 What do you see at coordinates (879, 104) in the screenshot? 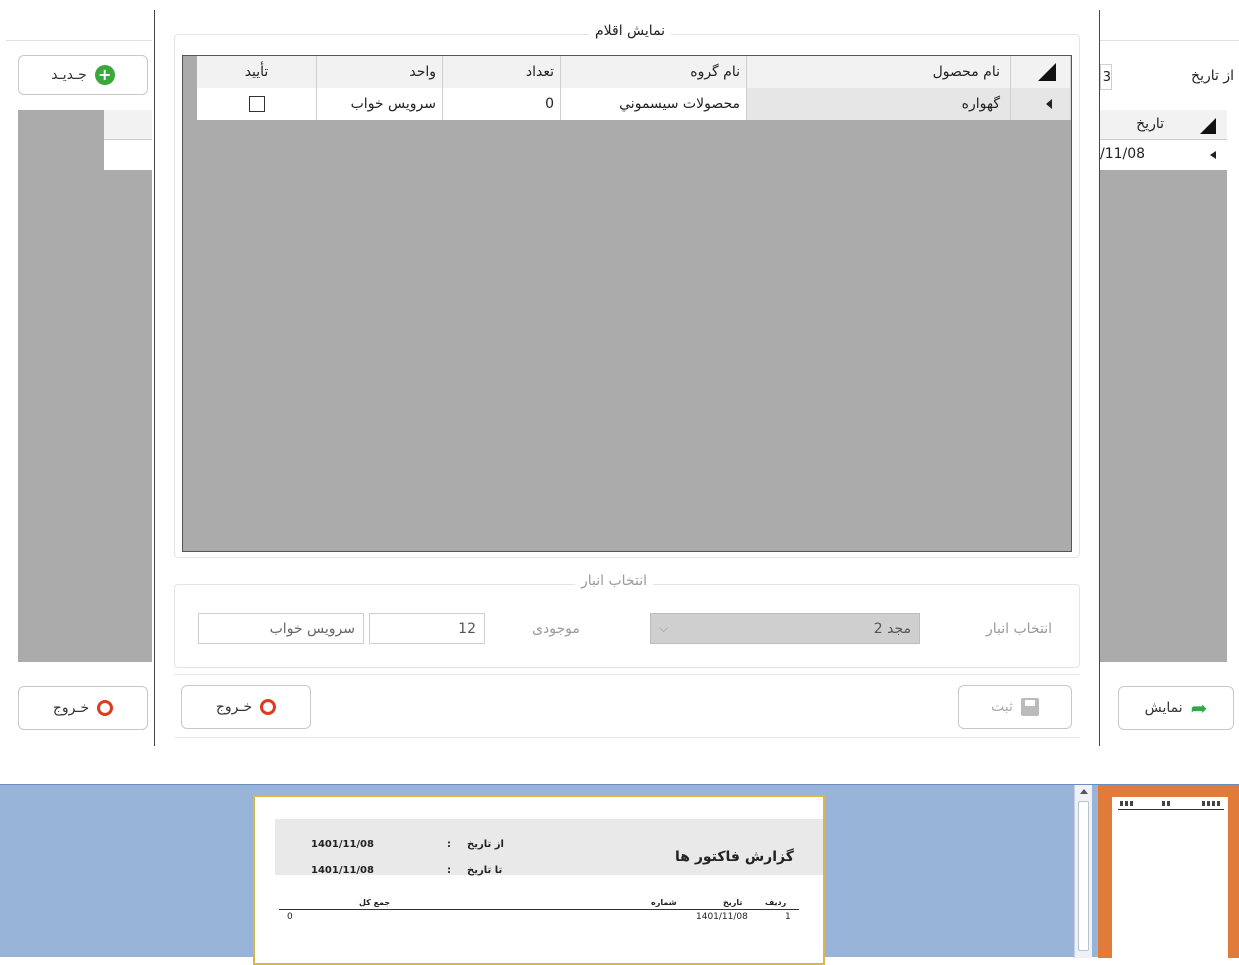
I see `row-product: گهواره` at bounding box center [879, 104].